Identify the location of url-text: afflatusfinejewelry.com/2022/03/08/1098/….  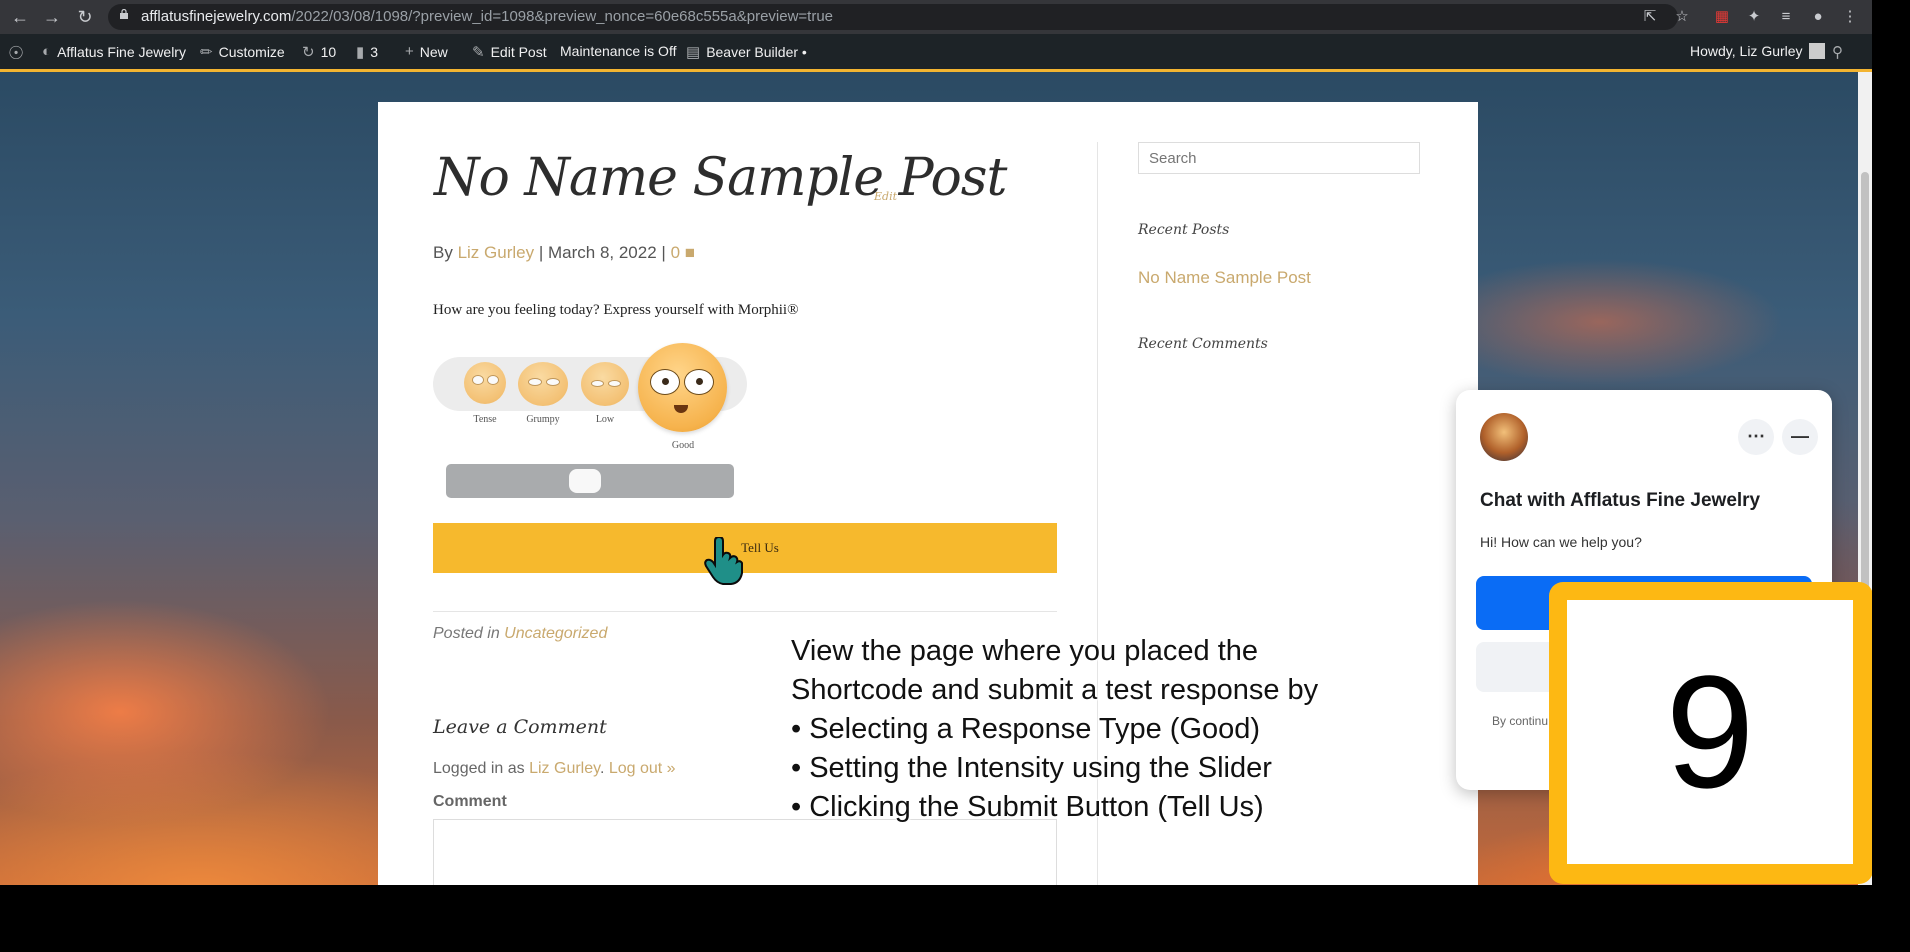
(487, 16).